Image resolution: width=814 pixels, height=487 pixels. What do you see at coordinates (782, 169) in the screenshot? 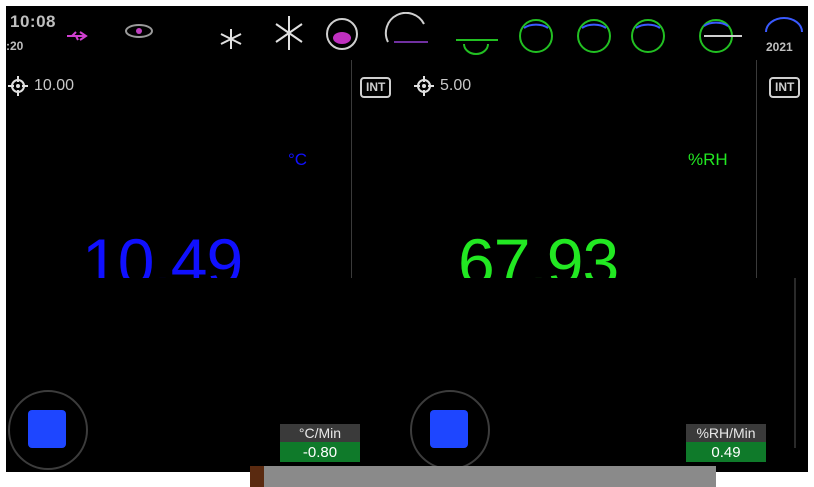
I see `extra-panel: INT` at bounding box center [782, 169].